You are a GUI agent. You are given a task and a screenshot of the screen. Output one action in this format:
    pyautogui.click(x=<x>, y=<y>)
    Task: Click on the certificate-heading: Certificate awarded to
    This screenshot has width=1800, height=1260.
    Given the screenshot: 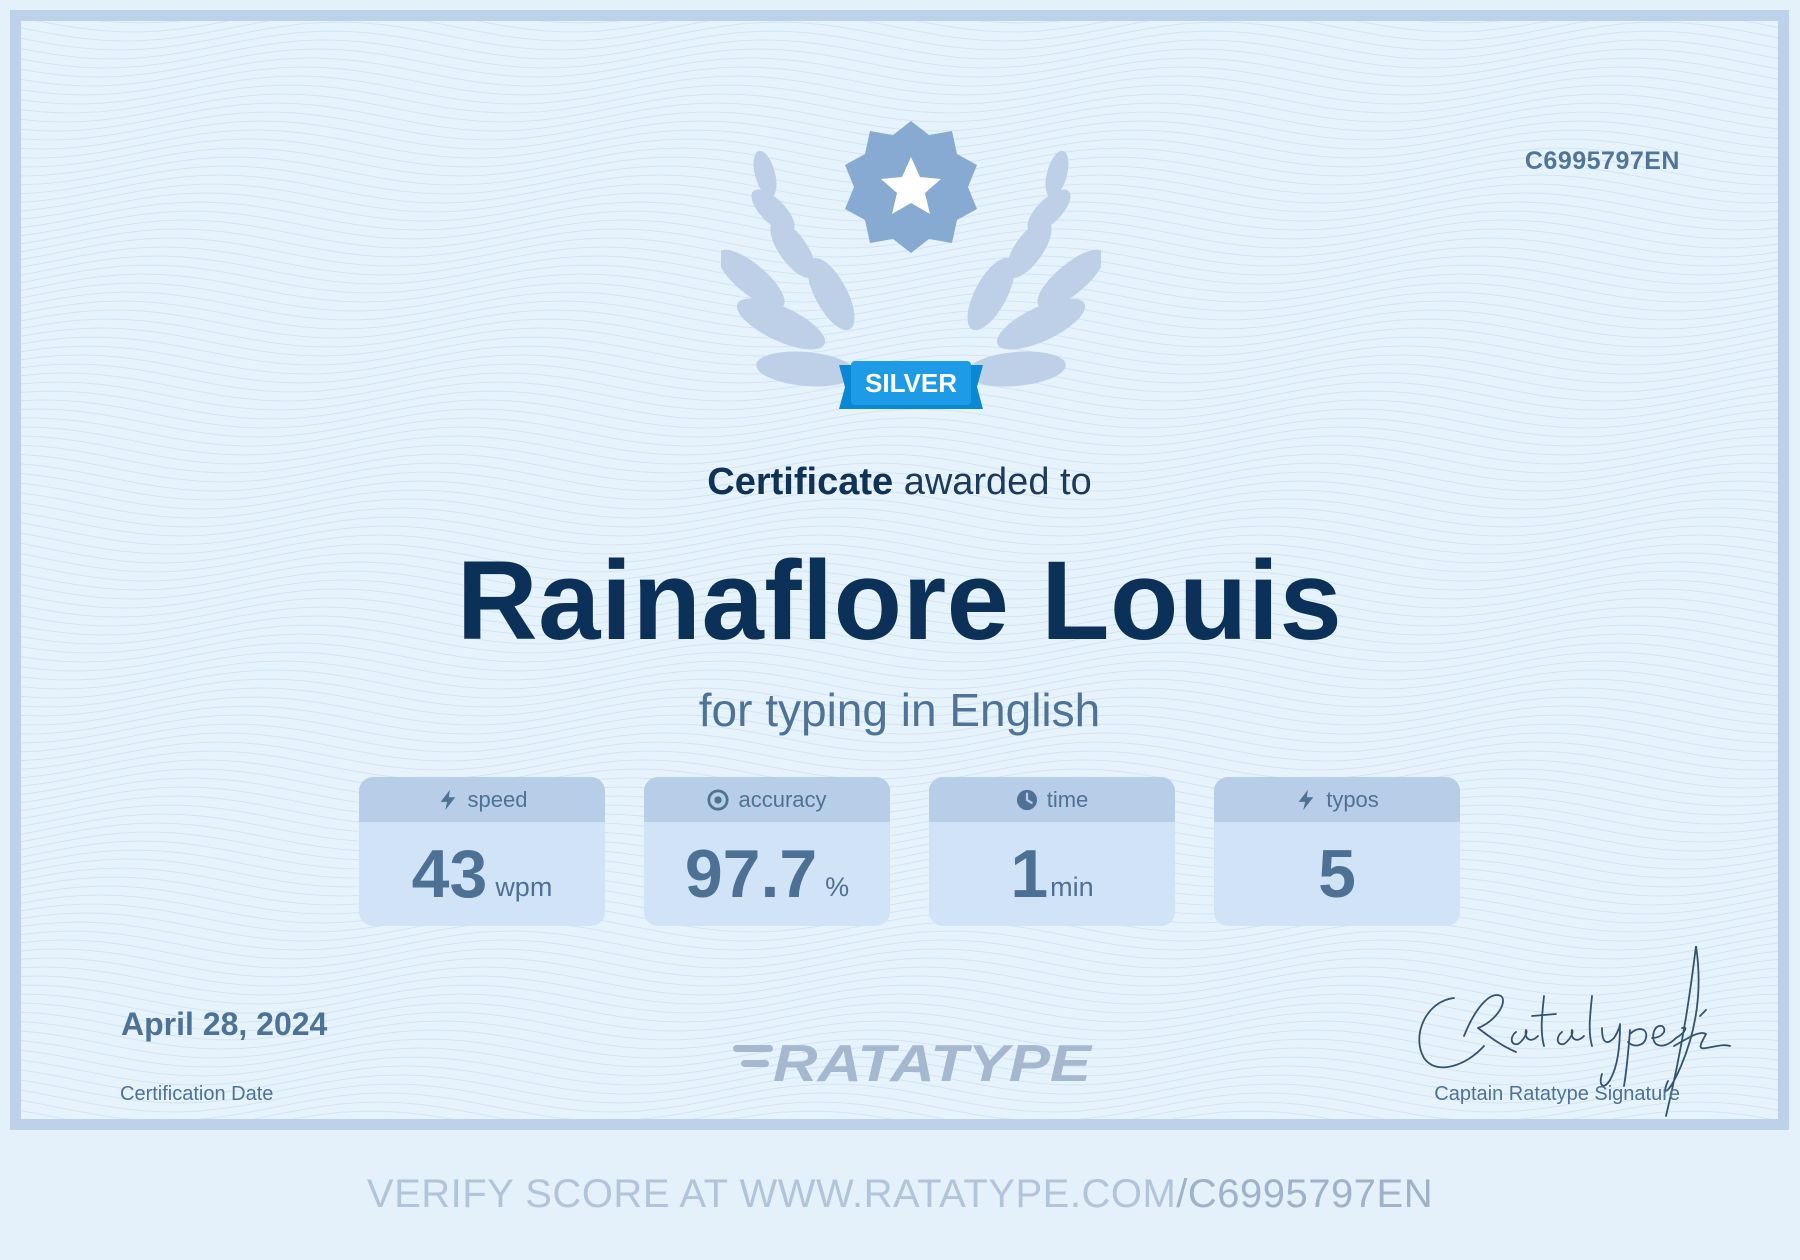 What is the action you would take?
    pyautogui.click(x=899, y=482)
    